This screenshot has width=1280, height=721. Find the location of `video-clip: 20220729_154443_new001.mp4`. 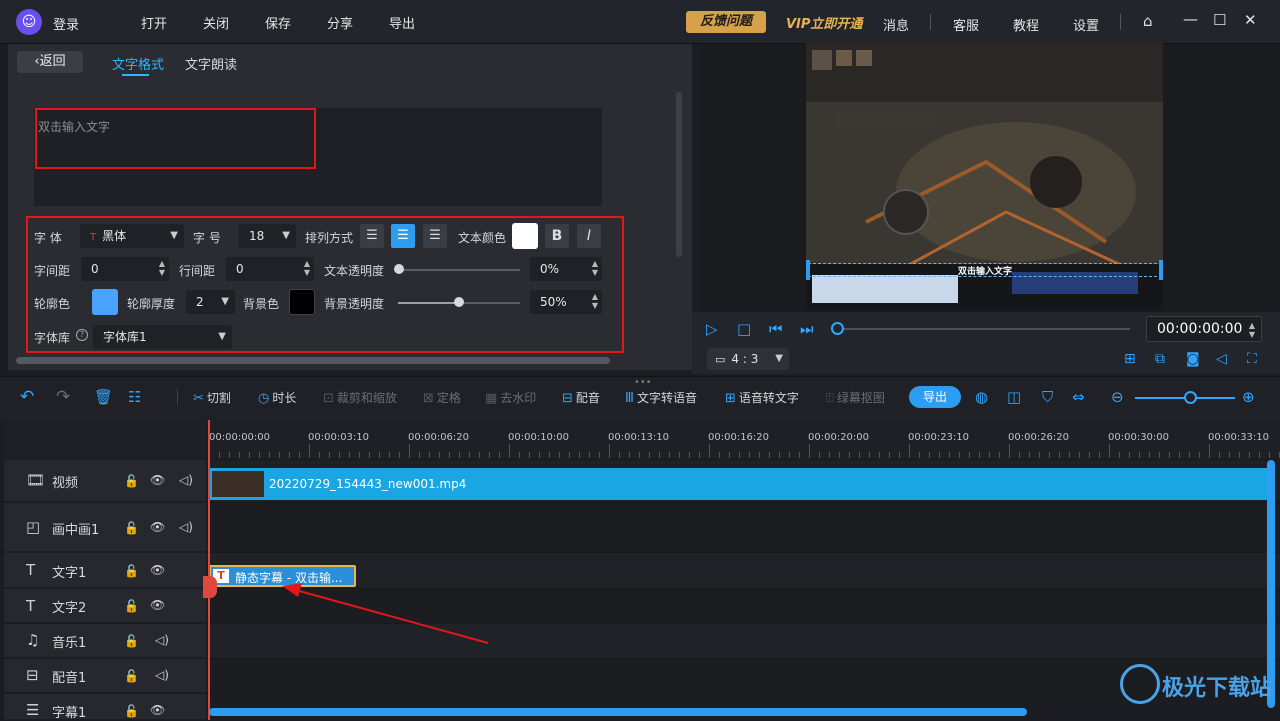

video-clip: 20220729_154443_new001.mp4 is located at coordinates (738, 484).